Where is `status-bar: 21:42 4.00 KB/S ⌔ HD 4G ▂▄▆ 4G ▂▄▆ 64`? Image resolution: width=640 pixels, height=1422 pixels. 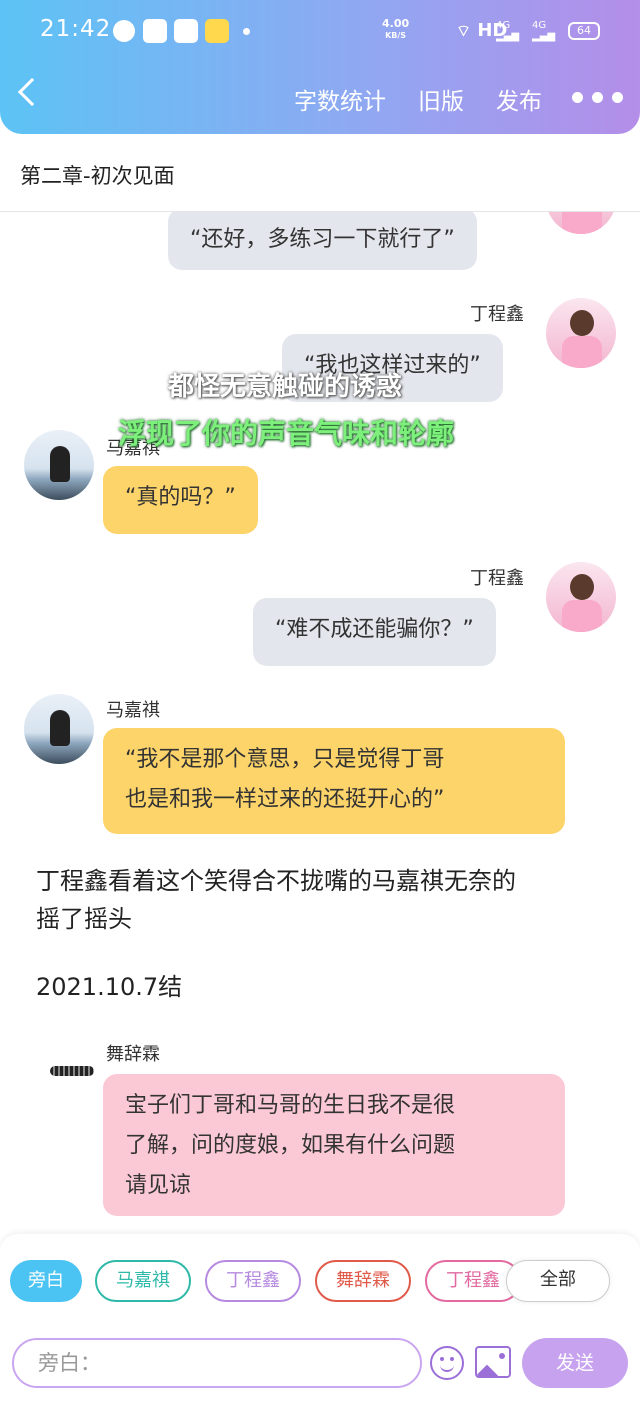 status-bar: 21:42 4.00 KB/S ⌔ HD 4G ▂▄▆ 4G ▂▄▆ 64 is located at coordinates (320, 31).